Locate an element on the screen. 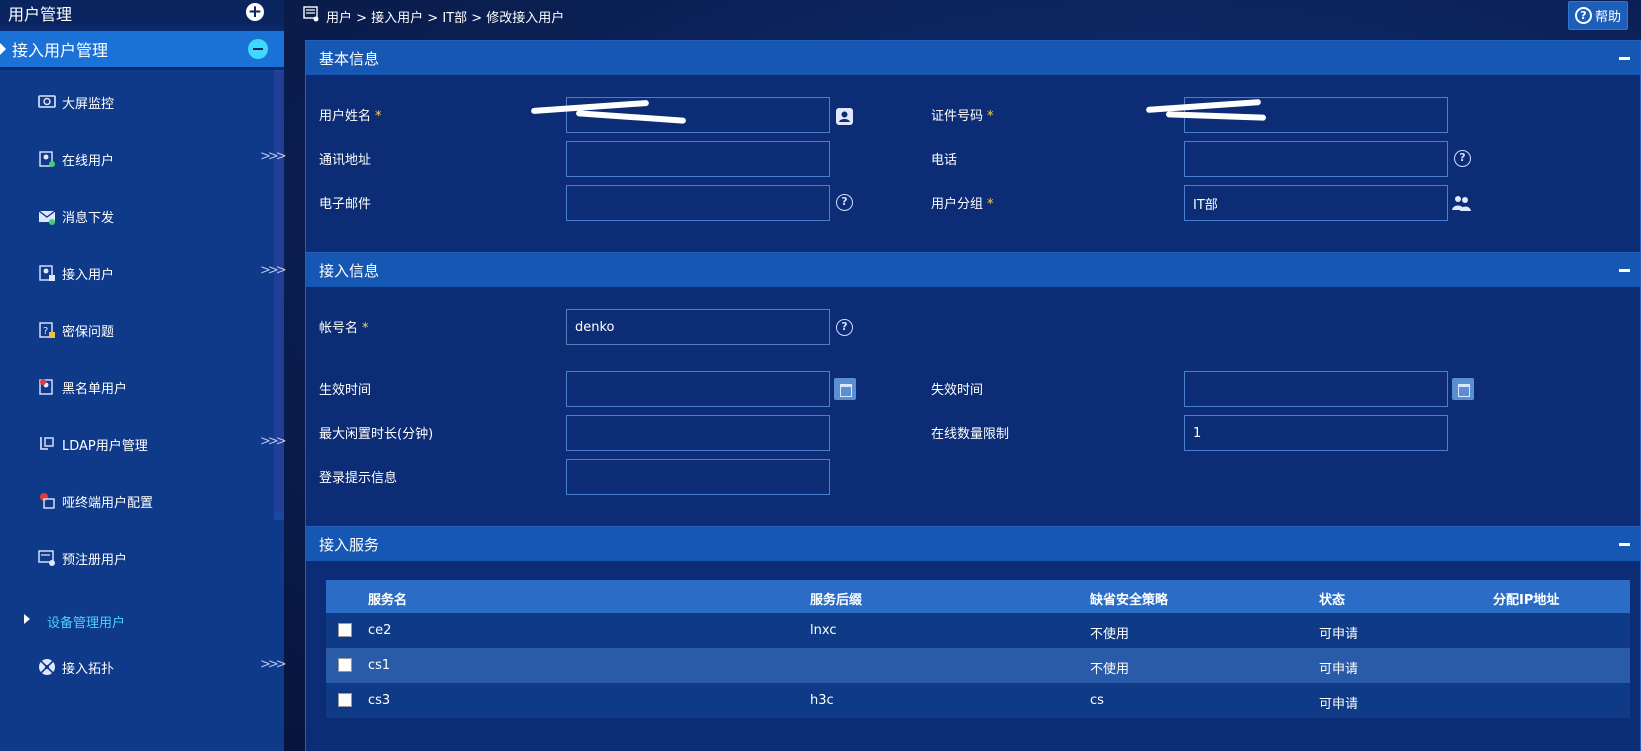  help-button: ? 帮助 is located at coordinates (1598, 15).